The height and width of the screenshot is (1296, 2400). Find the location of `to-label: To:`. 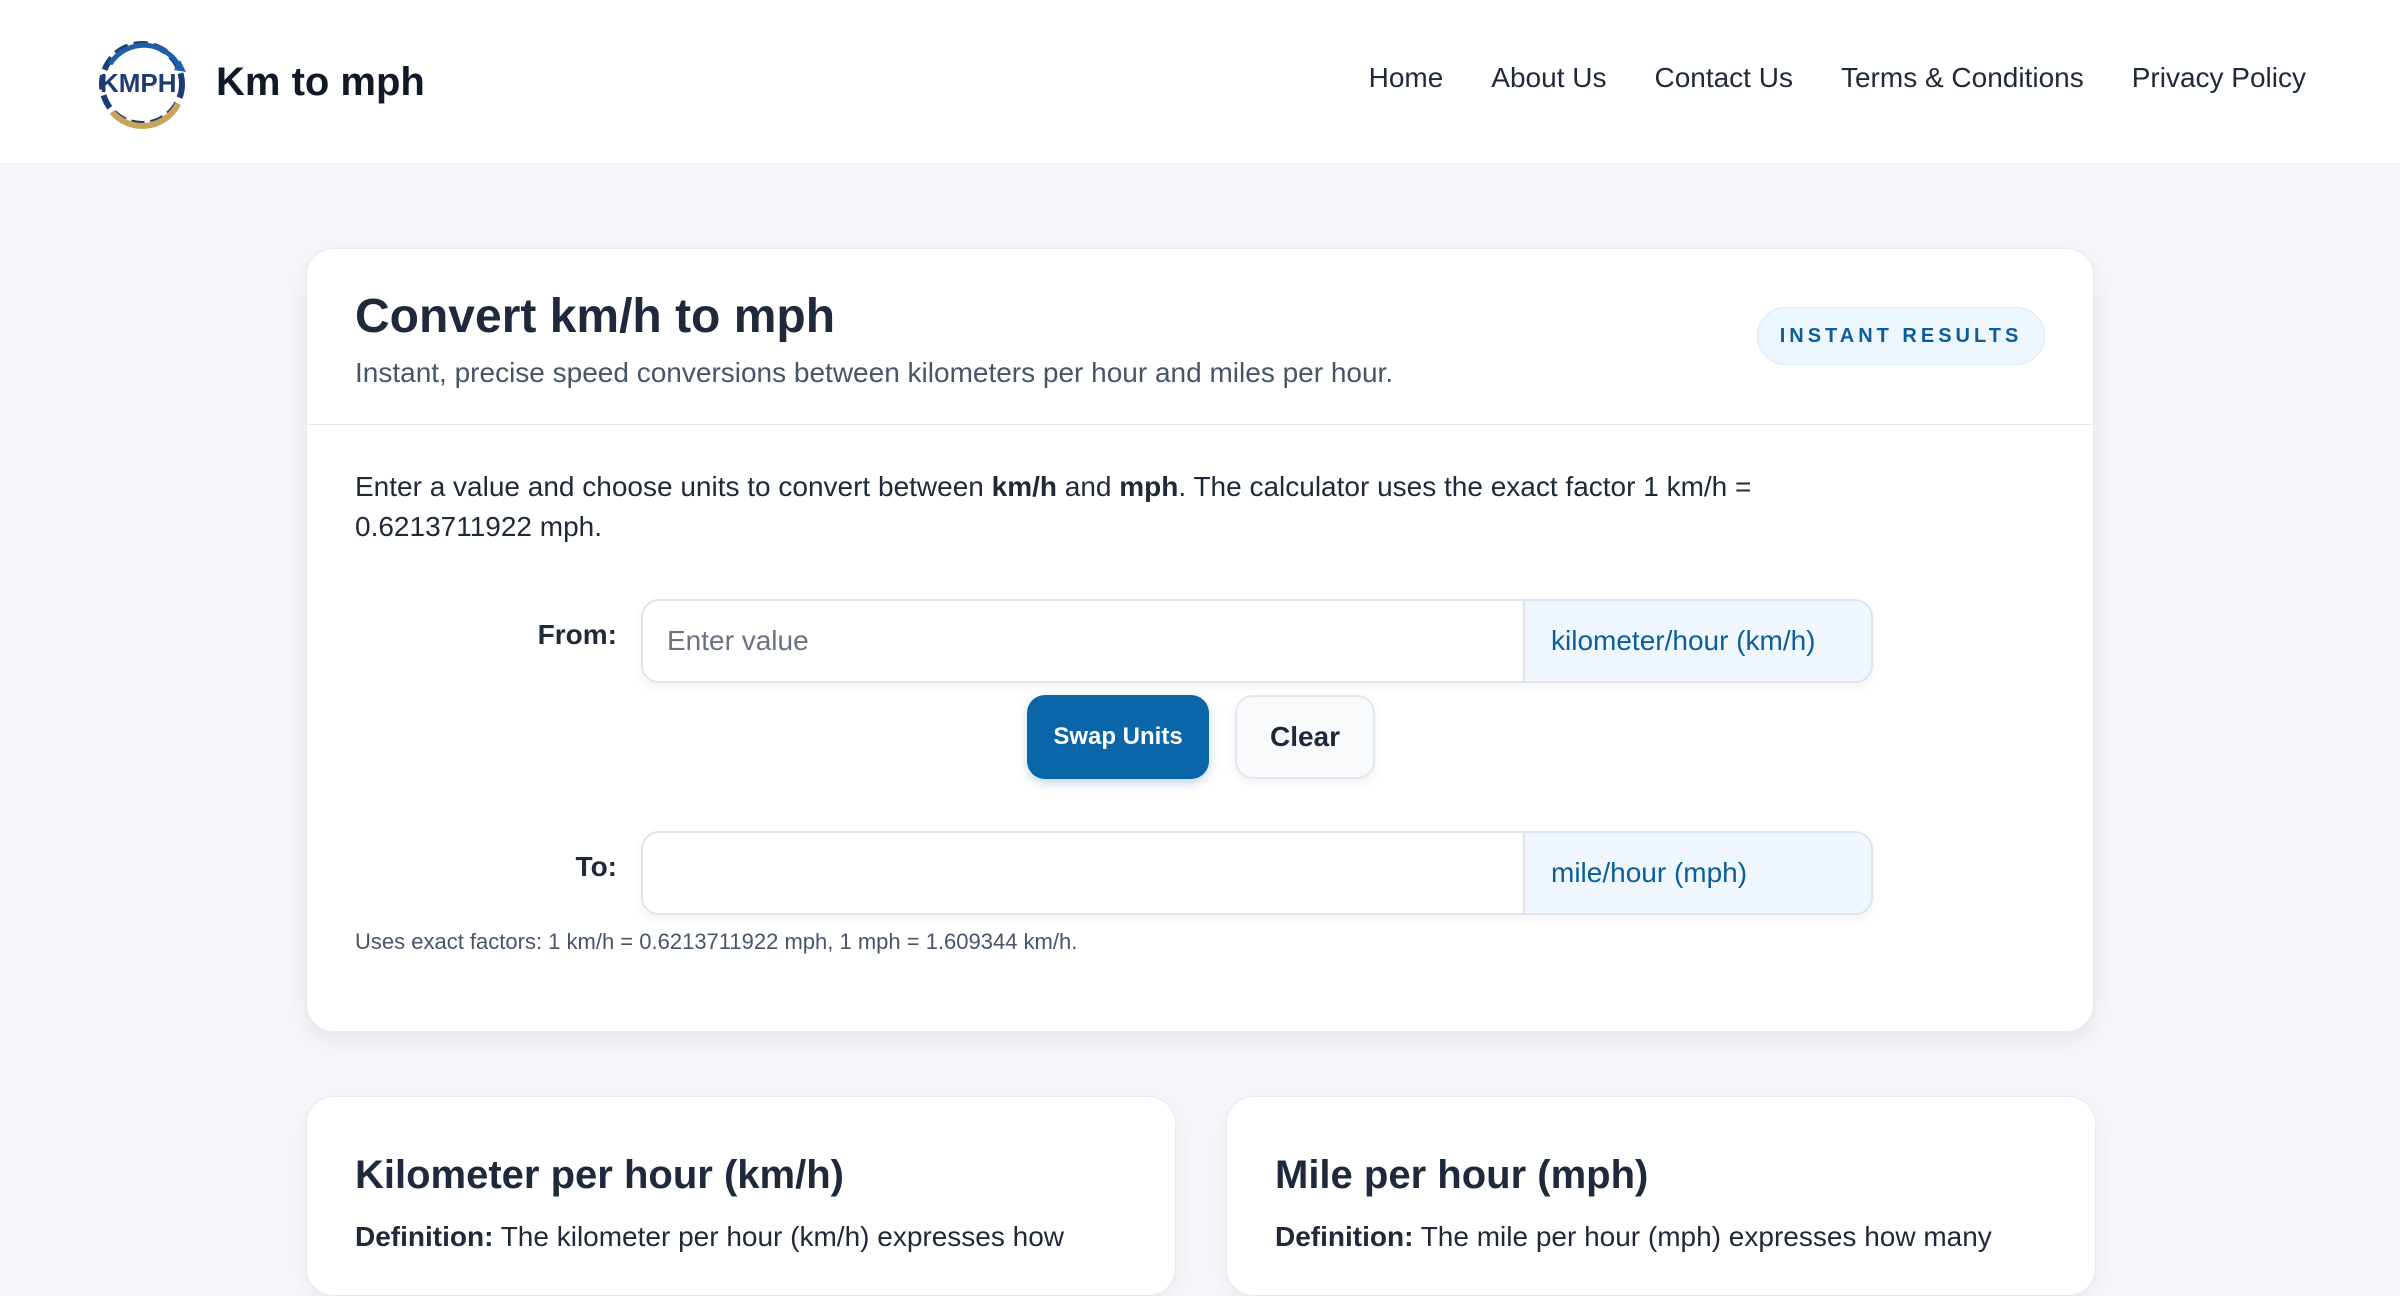

to-label: To: is located at coordinates (596, 866).